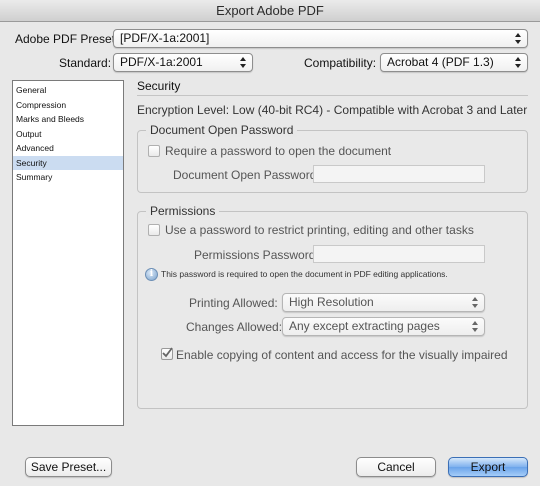 The image size is (540, 486). Describe the element at coordinates (222, 130) in the screenshot. I see `open-password-group-title: Document Open Password` at that location.